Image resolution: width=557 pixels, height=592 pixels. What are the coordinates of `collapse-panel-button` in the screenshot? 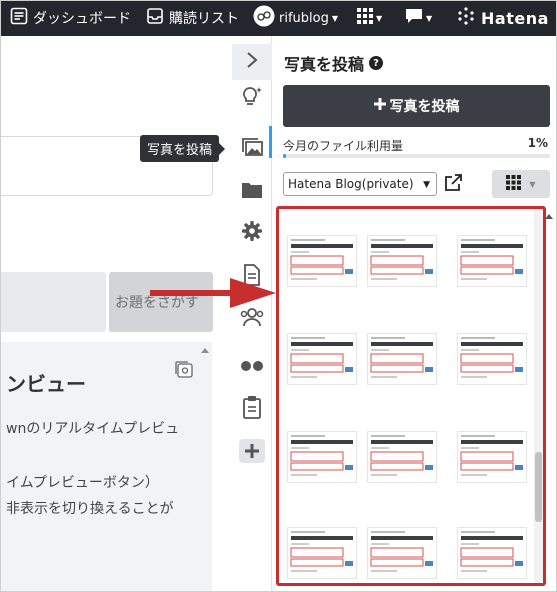 It's located at (252, 62).